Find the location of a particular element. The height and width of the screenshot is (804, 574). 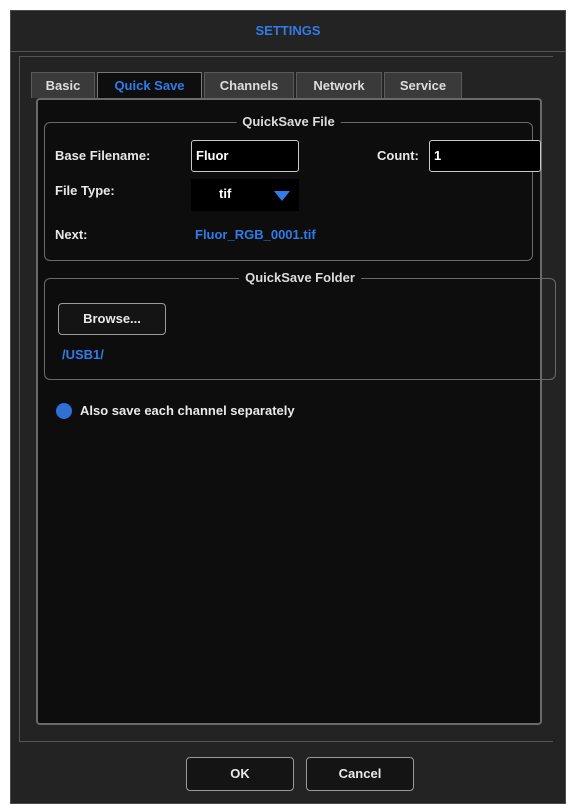

quicksave-folder-legend: QuickSave Folder is located at coordinates (300, 278).